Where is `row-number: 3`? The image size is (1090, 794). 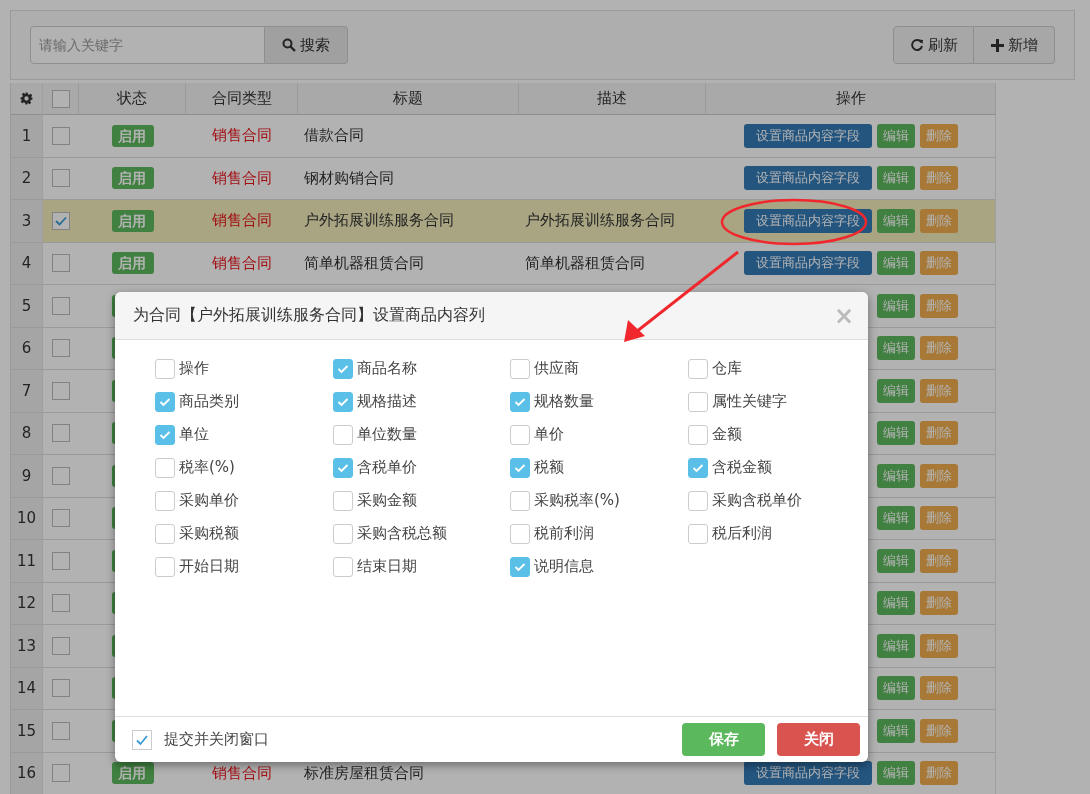
row-number: 3 is located at coordinates (26, 220).